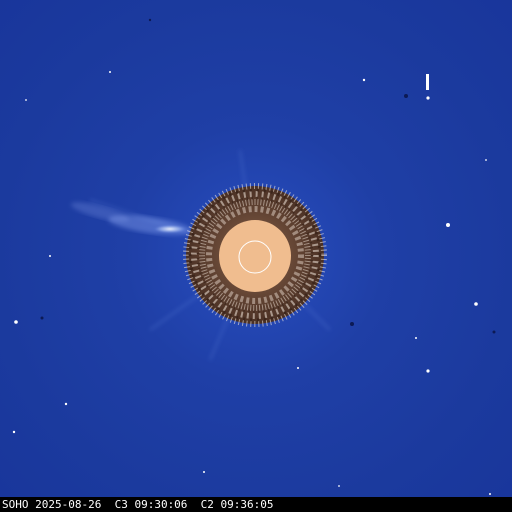  Describe the element at coordinates (131, 218) in the screenshot. I see `comet` at that location.